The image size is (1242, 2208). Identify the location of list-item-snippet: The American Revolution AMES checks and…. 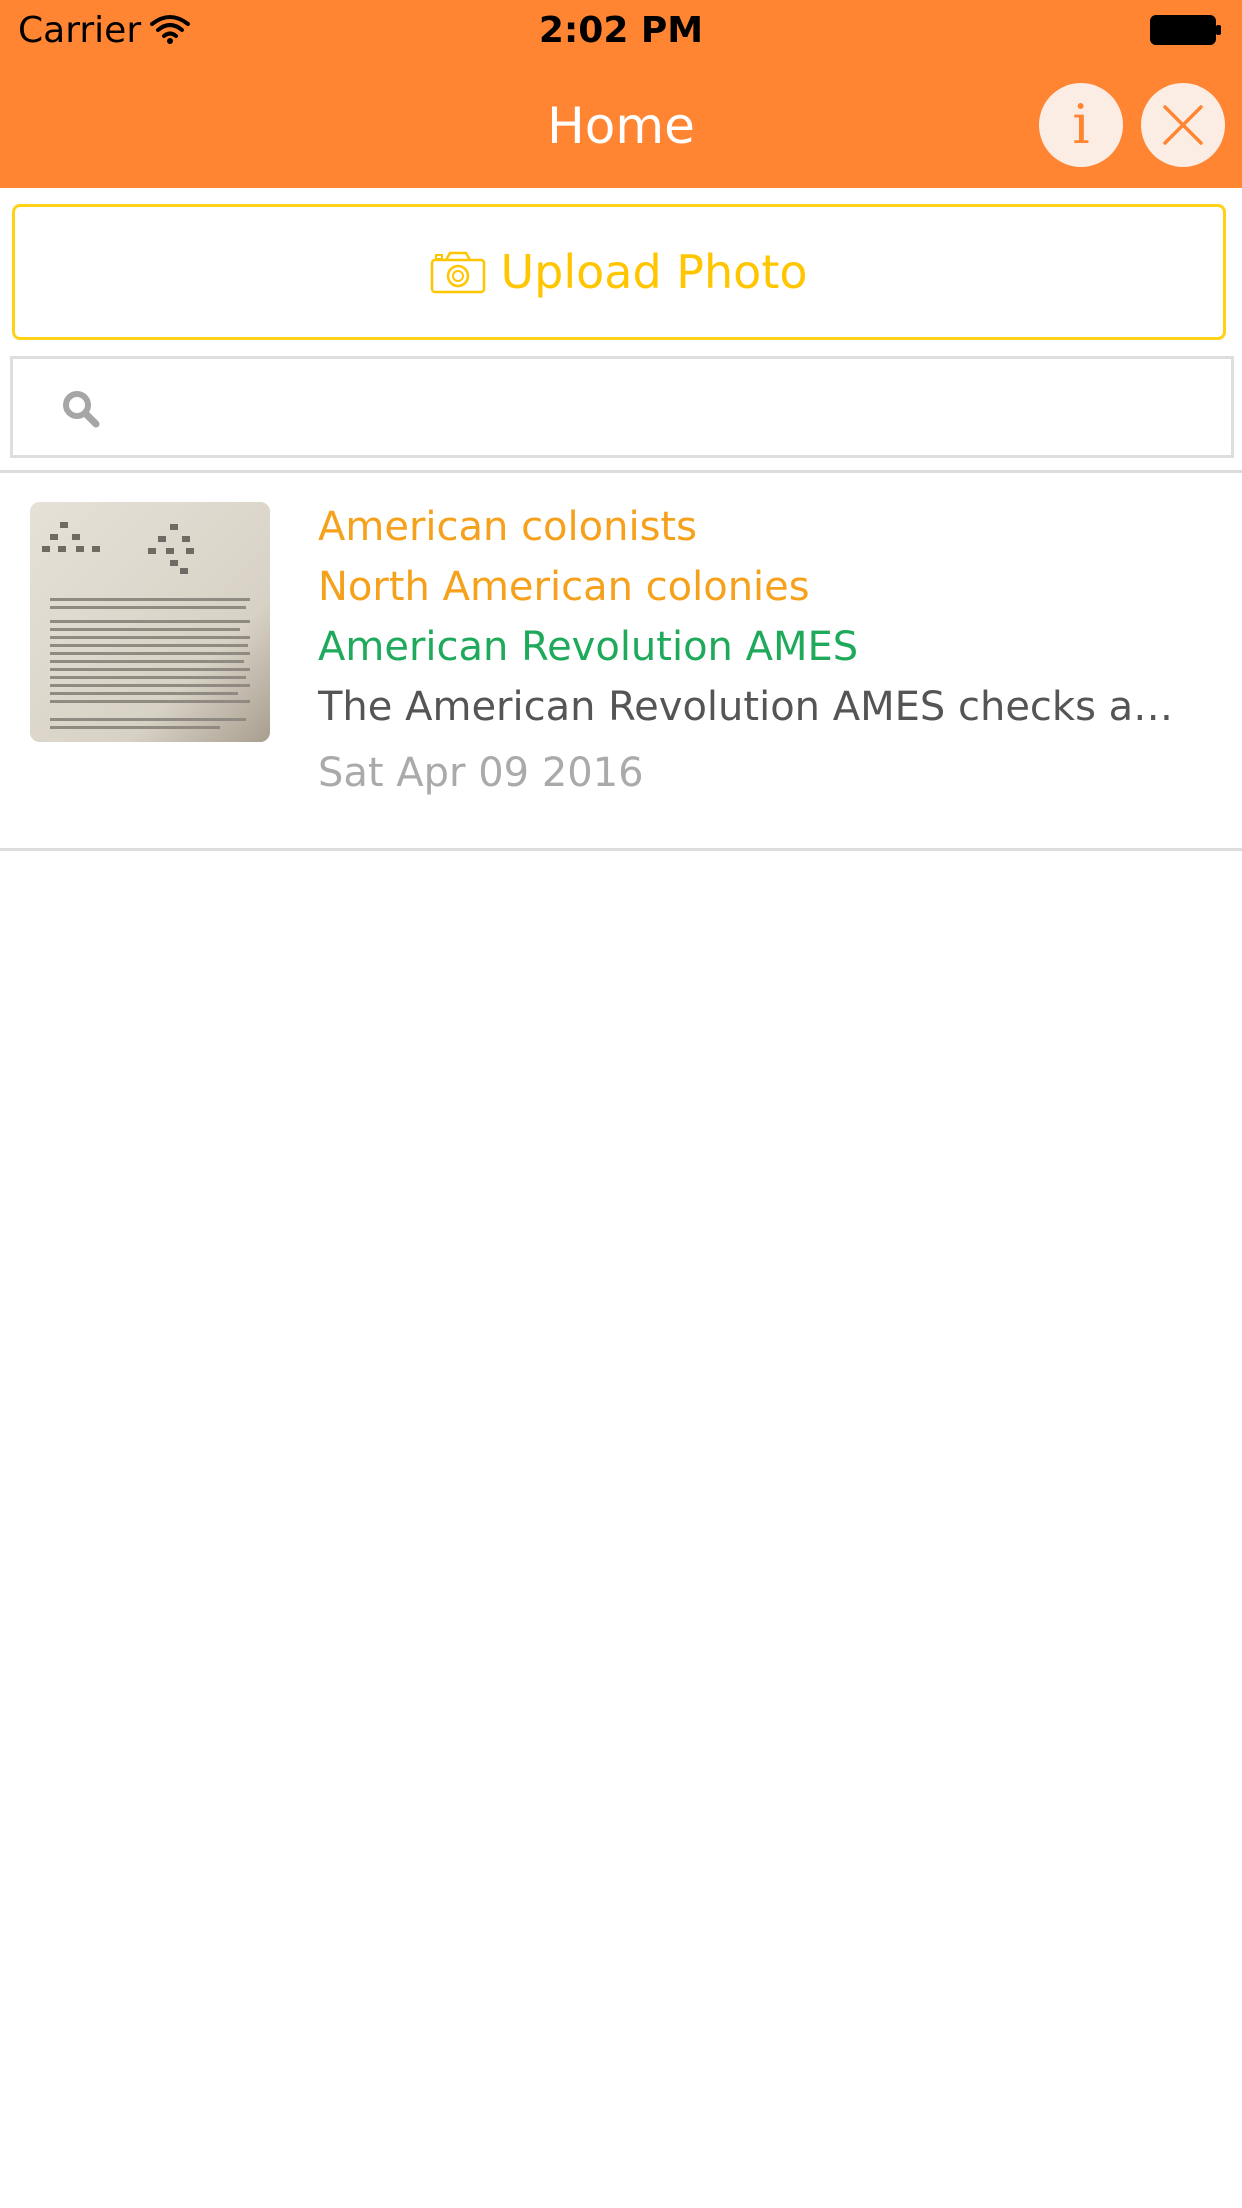
(753, 707).